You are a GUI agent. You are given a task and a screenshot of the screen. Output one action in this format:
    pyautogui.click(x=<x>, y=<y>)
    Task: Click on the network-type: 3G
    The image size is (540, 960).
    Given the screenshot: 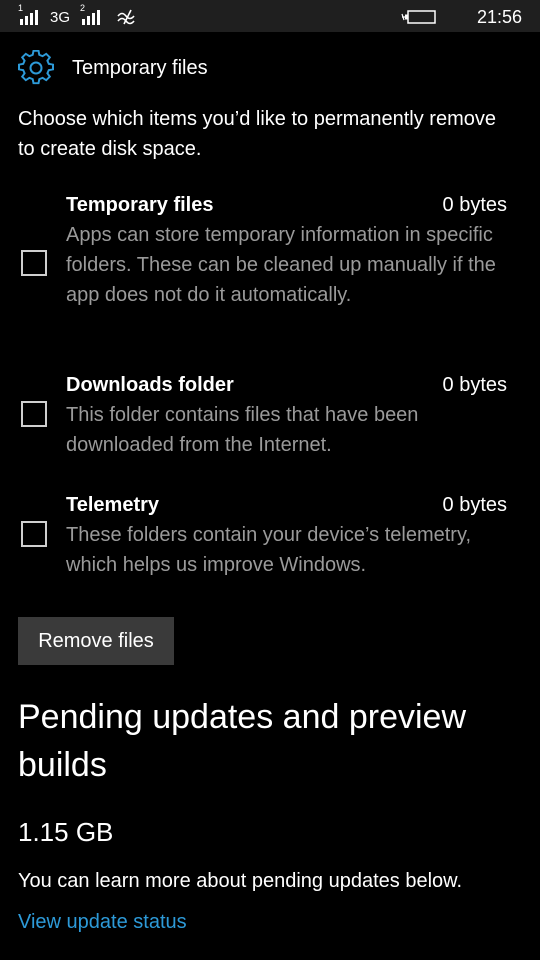 What is the action you would take?
    pyautogui.click(x=60, y=17)
    